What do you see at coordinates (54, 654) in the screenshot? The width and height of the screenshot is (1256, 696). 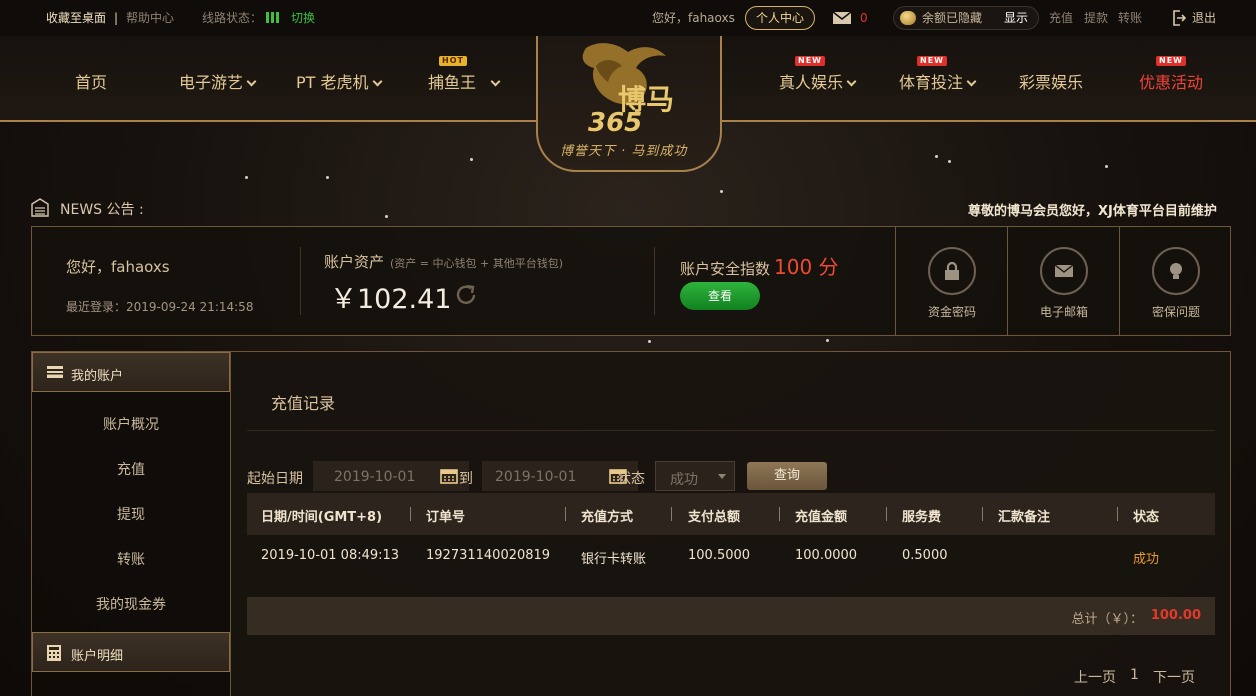 I see `calculator-icon` at bounding box center [54, 654].